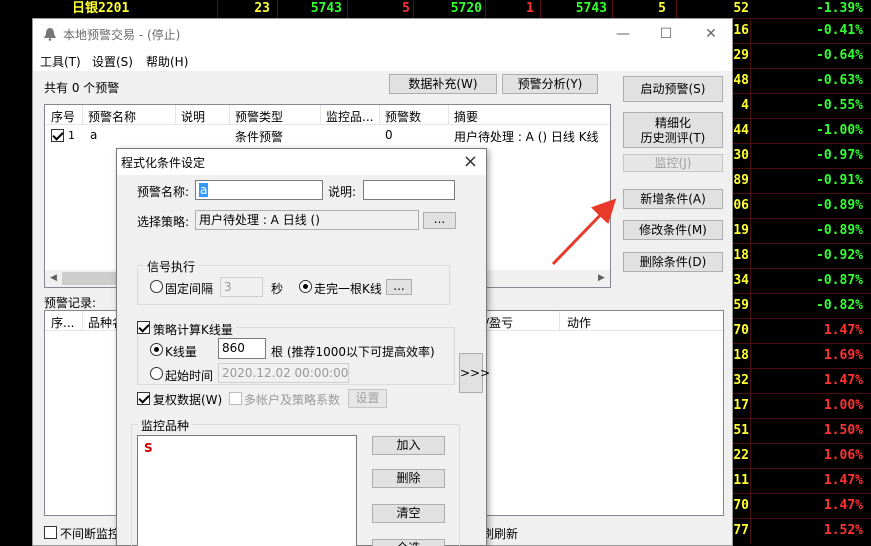  Describe the element at coordinates (802, 456) in the screenshot. I see `quote-row: 22 1.06%` at that location.